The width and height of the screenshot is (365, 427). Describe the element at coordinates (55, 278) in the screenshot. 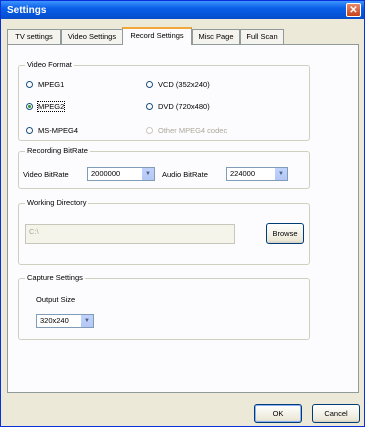

I see `capture-settings-title: Capture Settings` at that location.